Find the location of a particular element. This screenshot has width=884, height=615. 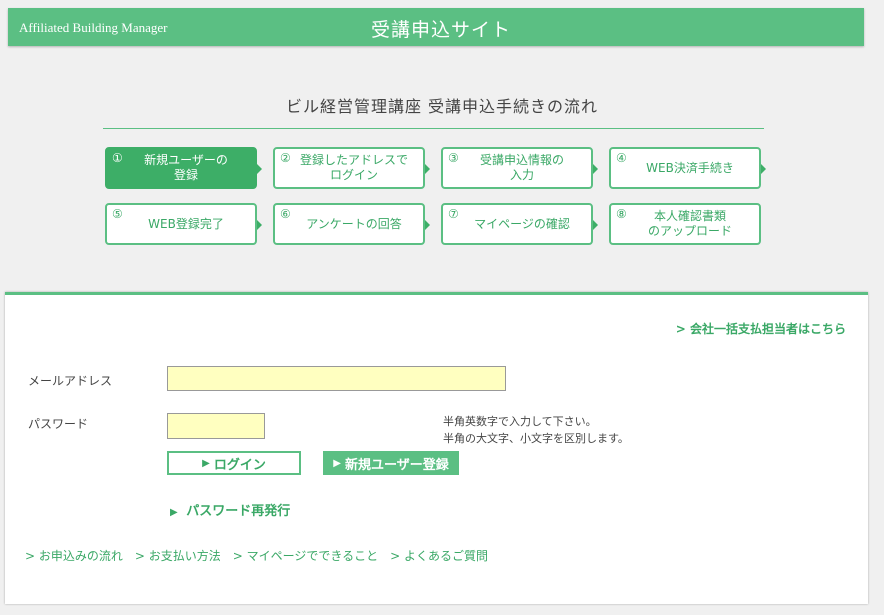

step-label: 受講申込情報の 入力 is located at coordinates (521, 167).